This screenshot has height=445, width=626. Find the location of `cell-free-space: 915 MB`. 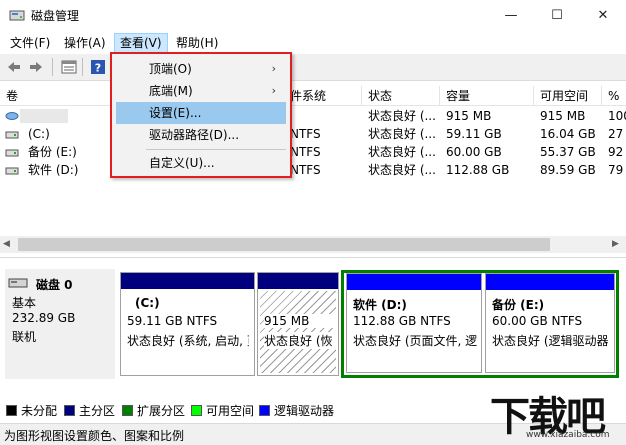

cell-free-space: 915 MB is located at coordinates (563, 116).